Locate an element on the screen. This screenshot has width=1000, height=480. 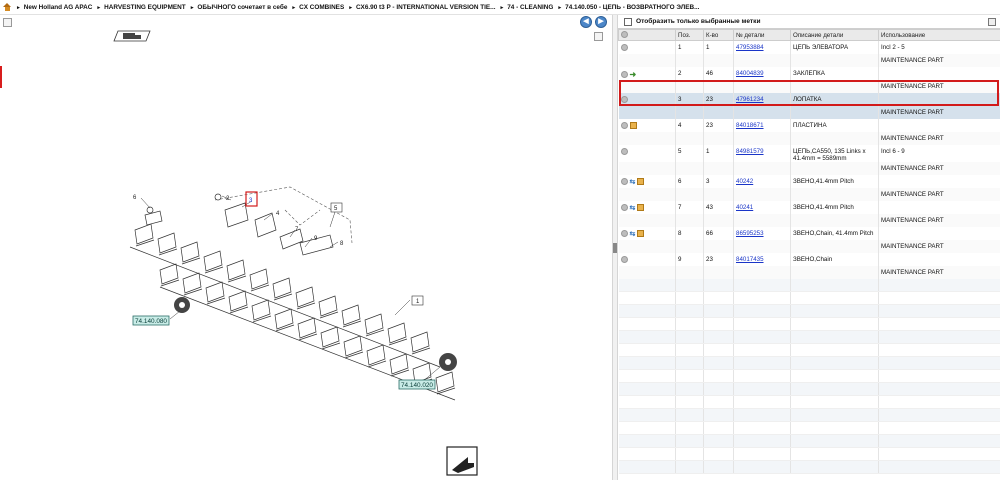
filter-bar: Отобразить только выбранные метки is located at coordinates (809, 22).